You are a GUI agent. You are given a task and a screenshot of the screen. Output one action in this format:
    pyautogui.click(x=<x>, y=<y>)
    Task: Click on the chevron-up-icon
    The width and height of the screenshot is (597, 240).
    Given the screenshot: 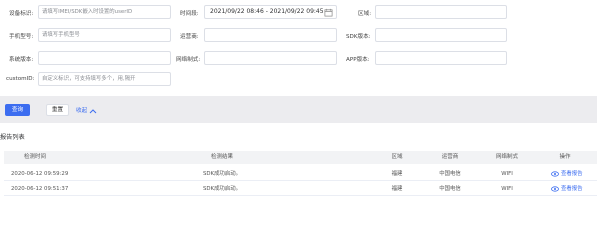 What is the action you would take?
    pyautogui.click(x=93, y=110)
    